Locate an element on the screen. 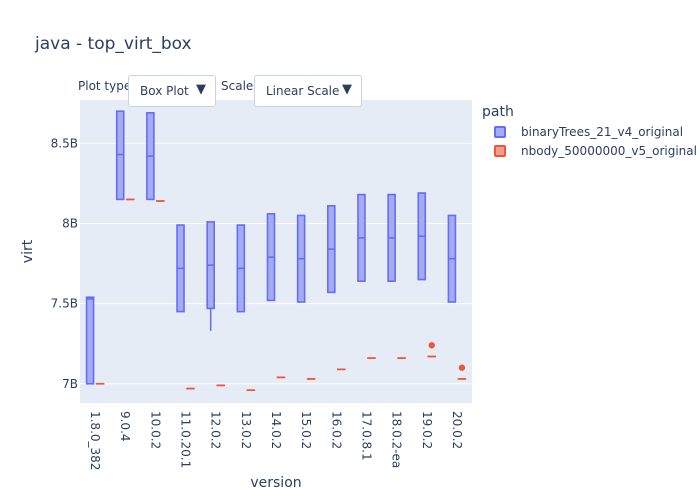 This screenshot has height=500, width=700. legend-label: binaryTrees_21_v4_original is located at coordinates (602, 132).